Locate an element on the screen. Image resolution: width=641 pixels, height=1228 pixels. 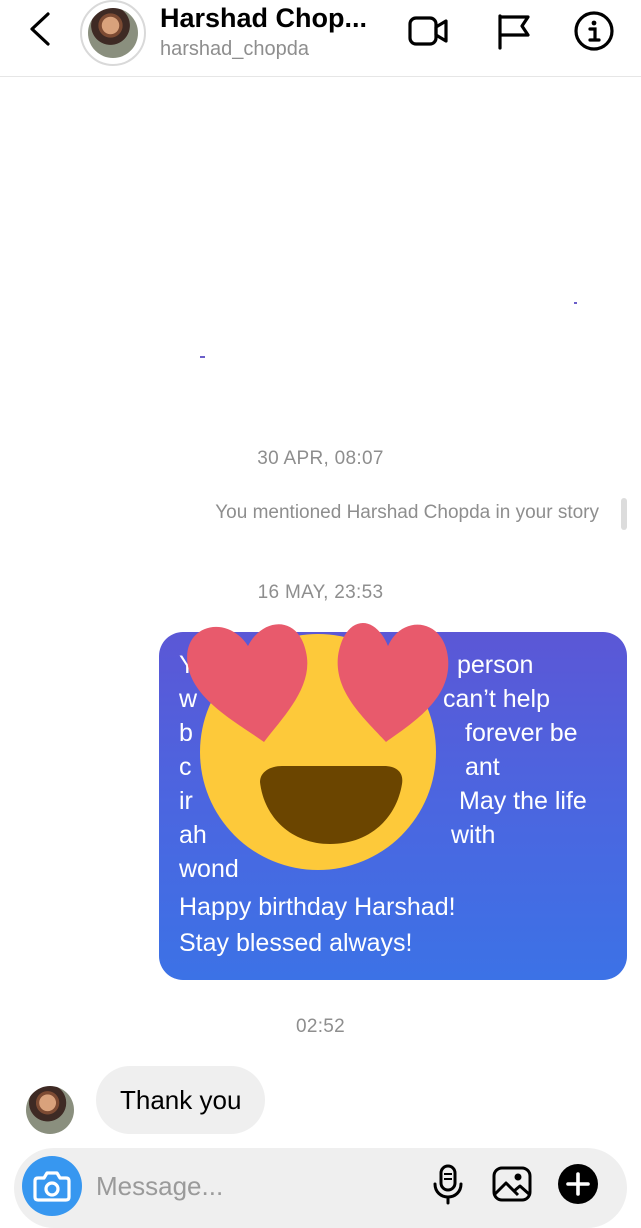
chat-header: Harshad Chop... harshad_chopda is located at coordinates (320, 38).